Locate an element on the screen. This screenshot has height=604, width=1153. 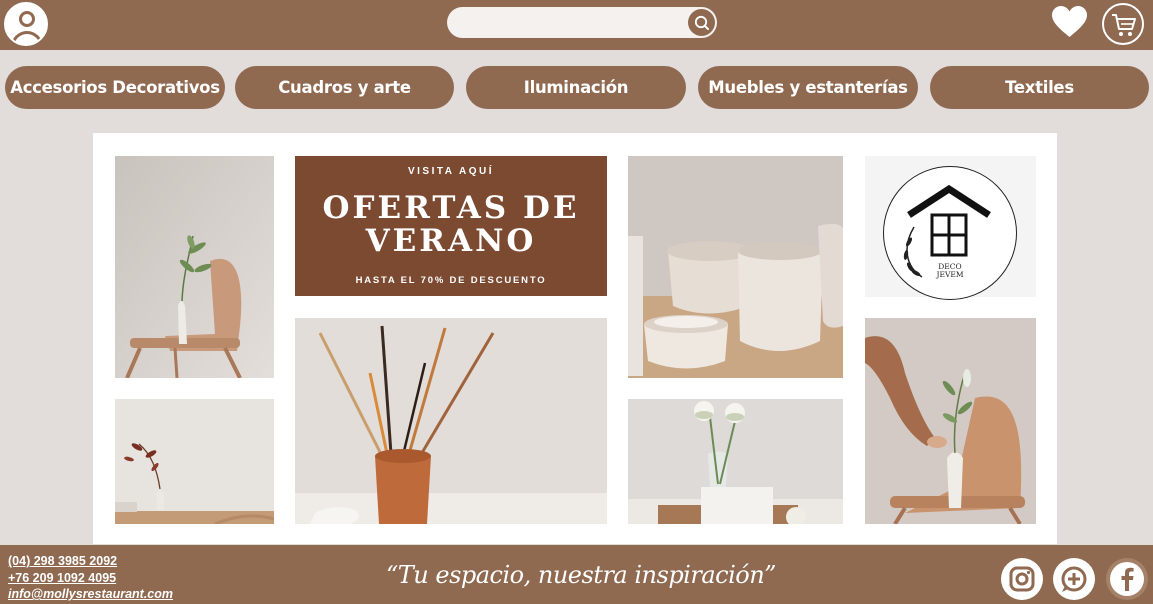
nav-item-cuadros-y-arte: Cuadros y arte is located at coordinates (344, 87).